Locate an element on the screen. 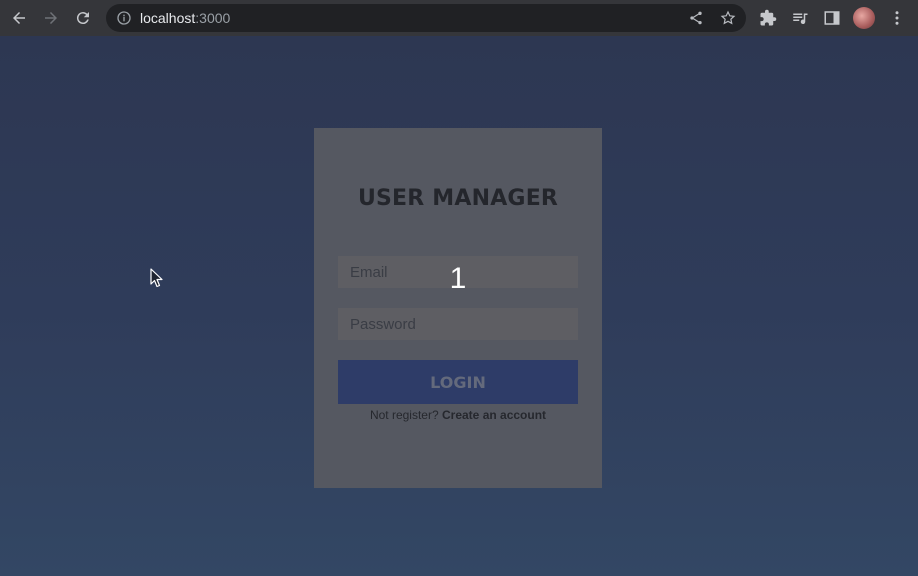 Image resolution: width=918 pixels, height=576 pixels. share-icon is located at coordinates (696, 20).